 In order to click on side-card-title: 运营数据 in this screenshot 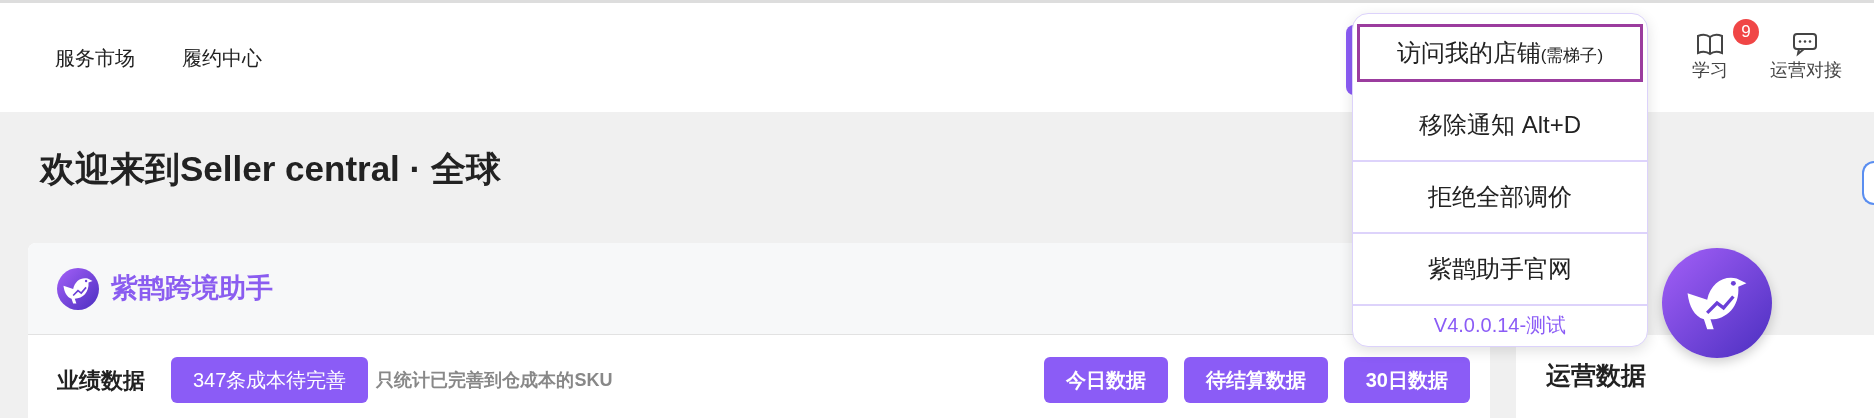, I will do `click(1596, 375)`.